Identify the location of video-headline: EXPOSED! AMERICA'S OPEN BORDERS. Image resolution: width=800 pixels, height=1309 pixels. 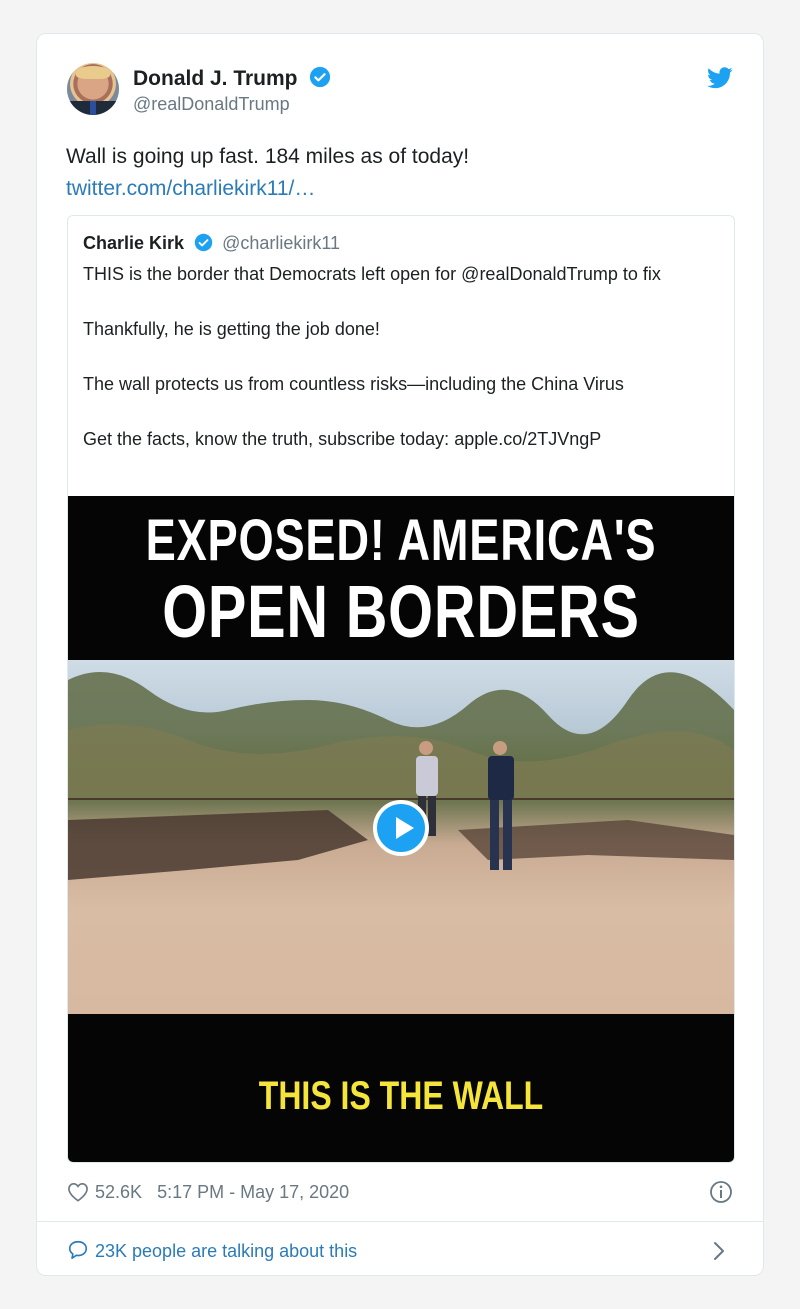
(400, 581).